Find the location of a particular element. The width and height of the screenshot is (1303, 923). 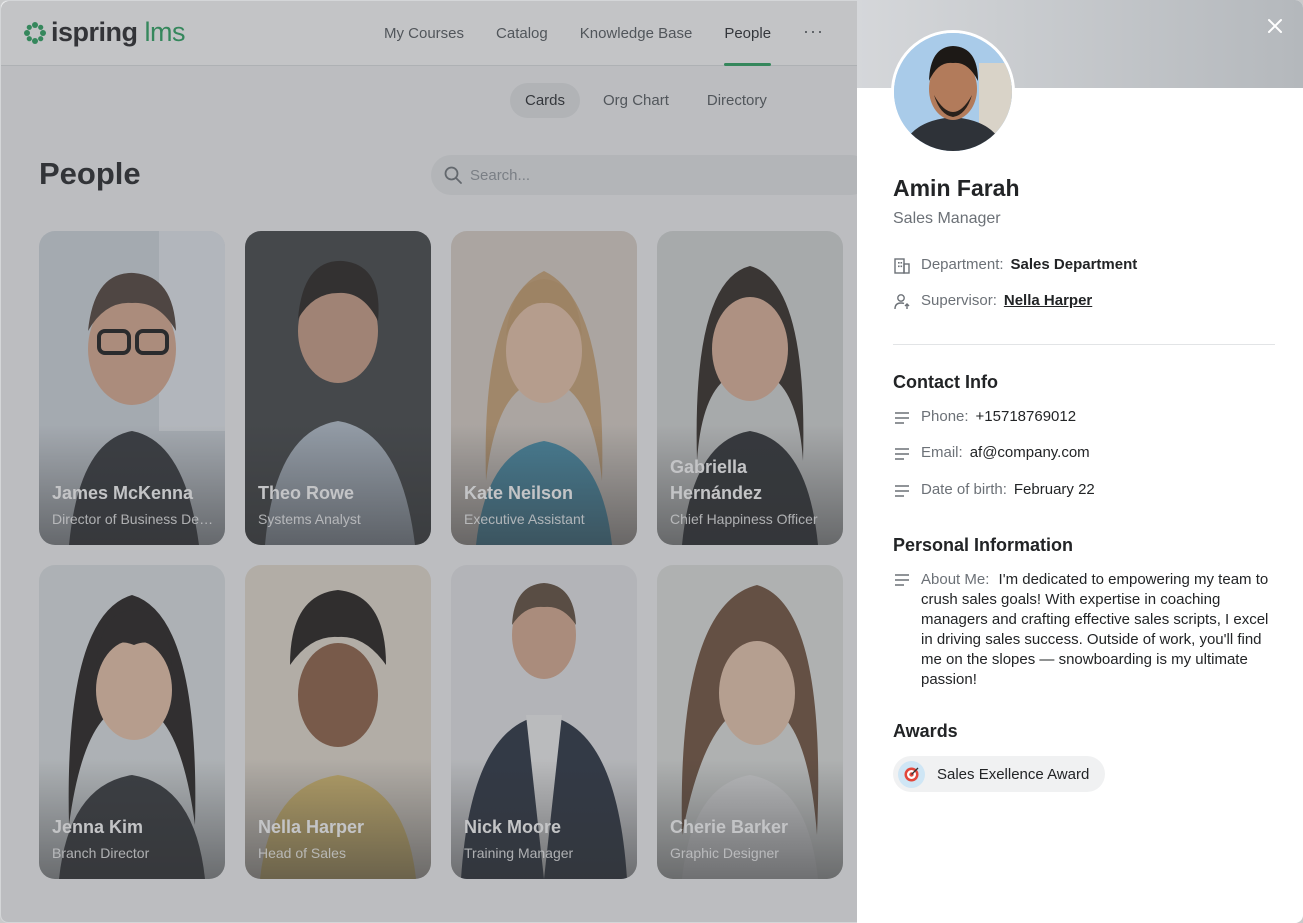

department-label: Department: is located at coordinates (962, 264).